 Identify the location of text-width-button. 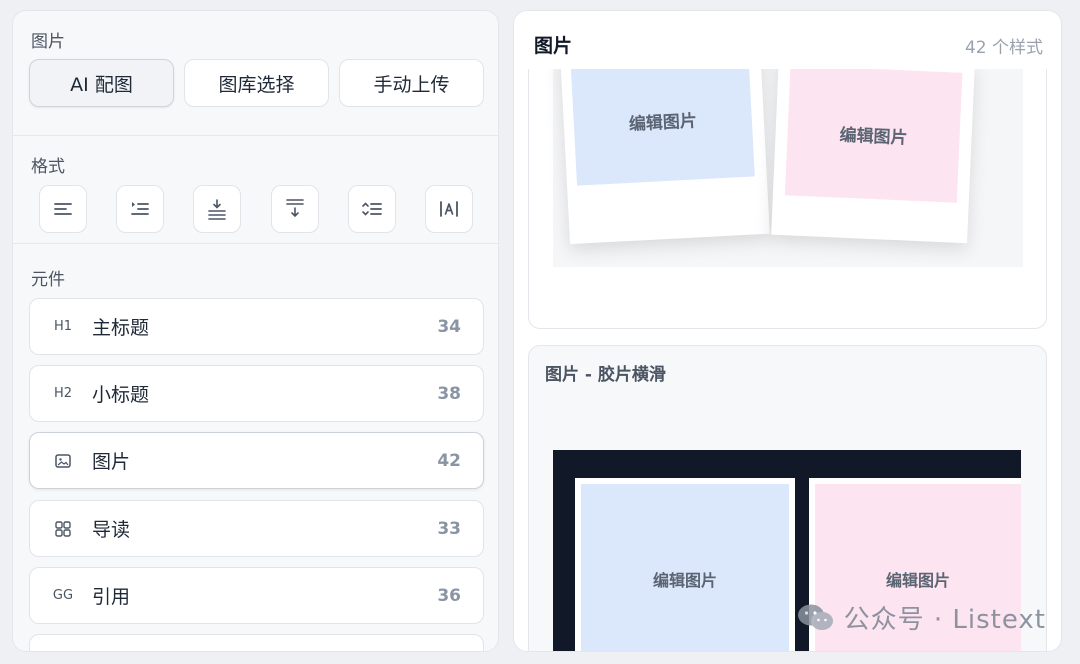
(449, 209).